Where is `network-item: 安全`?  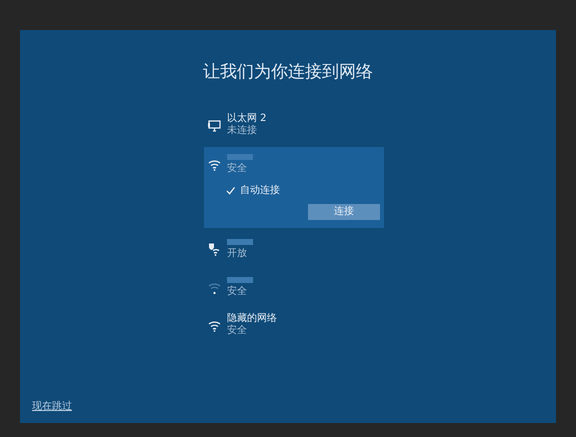
network-item: 安全 is located at coordinates (294, 287).